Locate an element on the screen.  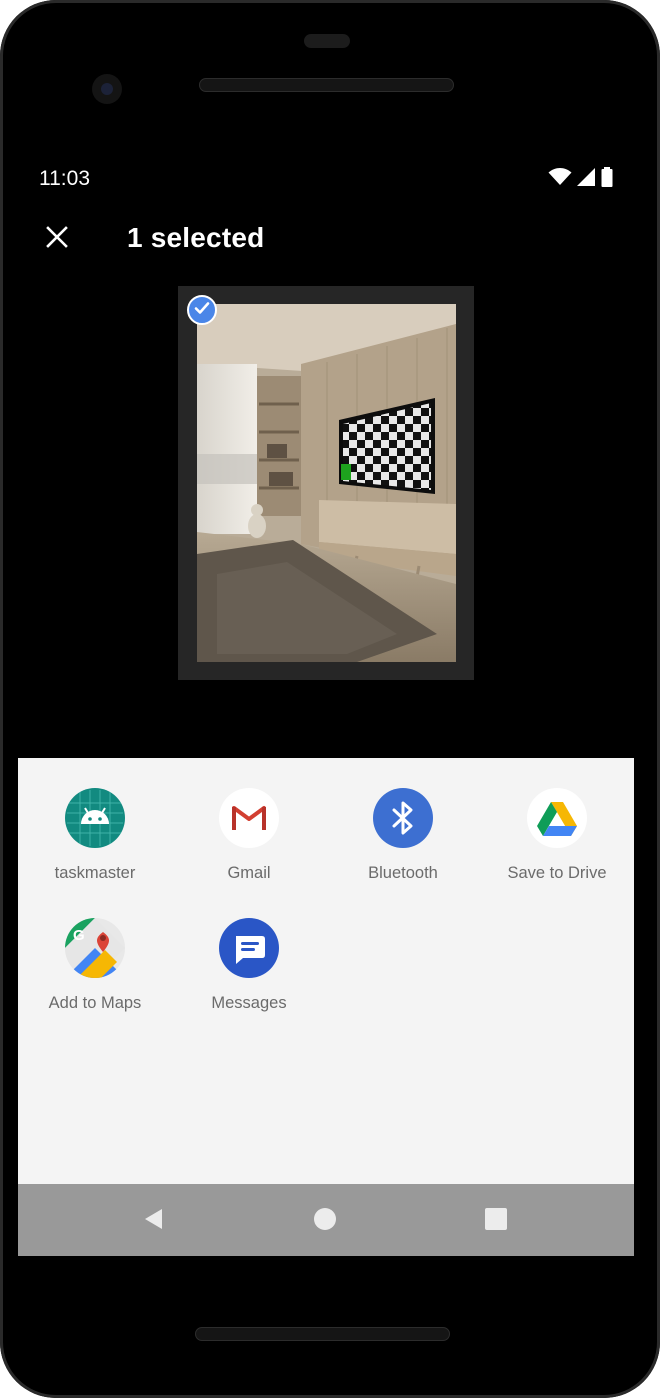
google-maps-icon: G is located at coordinates (95, 948).